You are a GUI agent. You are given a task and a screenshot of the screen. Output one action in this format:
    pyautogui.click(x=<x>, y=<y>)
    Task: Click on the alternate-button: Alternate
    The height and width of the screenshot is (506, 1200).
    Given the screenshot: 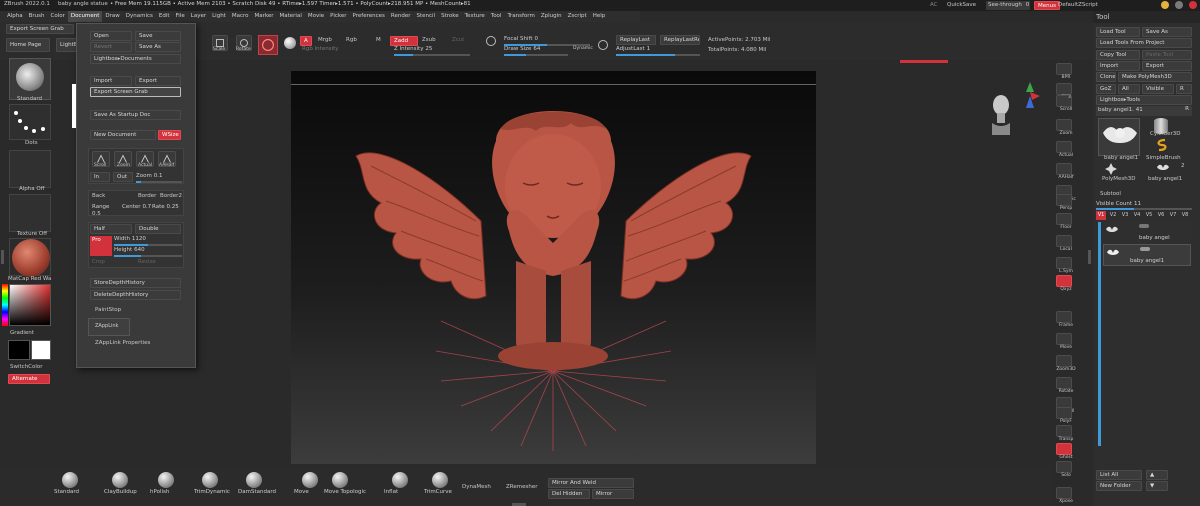 What is the action you would take?
    pyautogui.click(x=29, y=379)
    